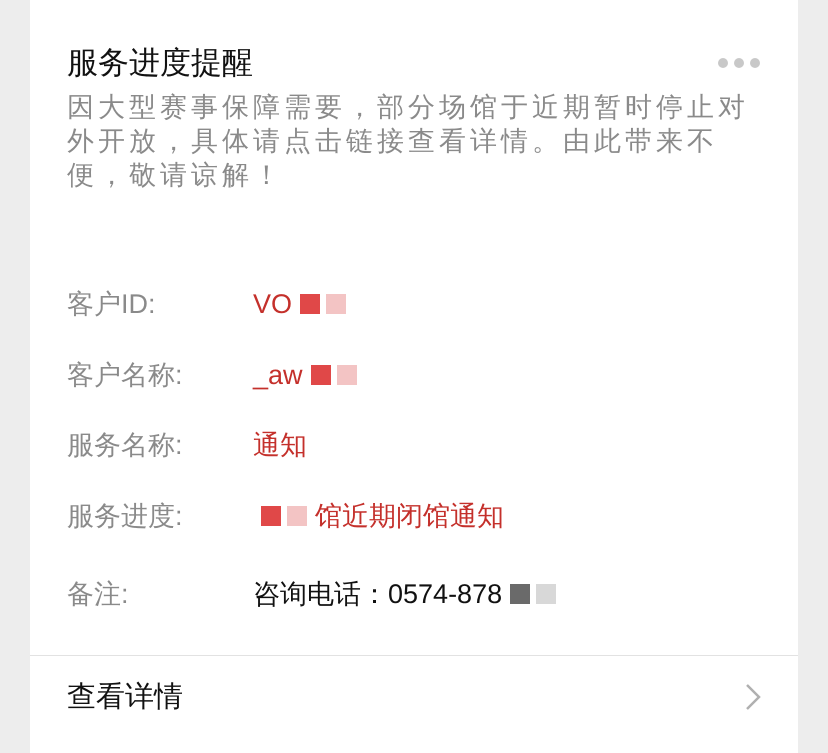 The image size is (828, 753). What do you see at coordinates (278, 375) in the screenshot?
I see `field-value: _aw` at bounding box center [278, 375].